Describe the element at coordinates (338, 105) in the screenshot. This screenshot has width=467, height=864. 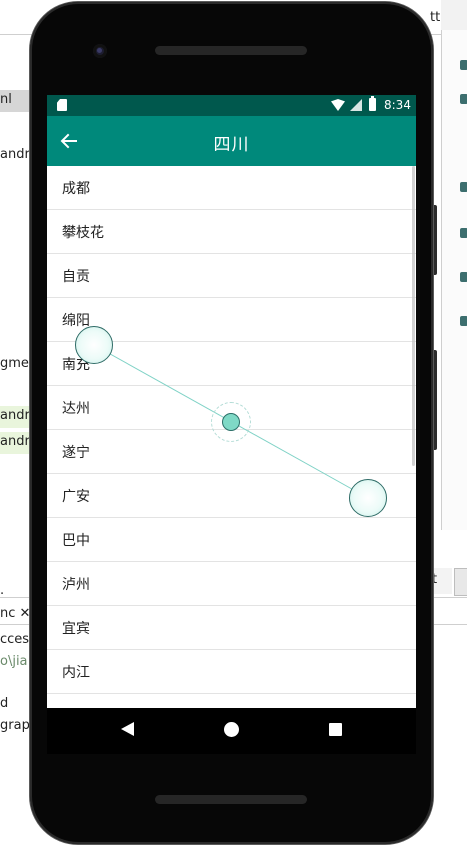
I see `wifi-icon` at that location.